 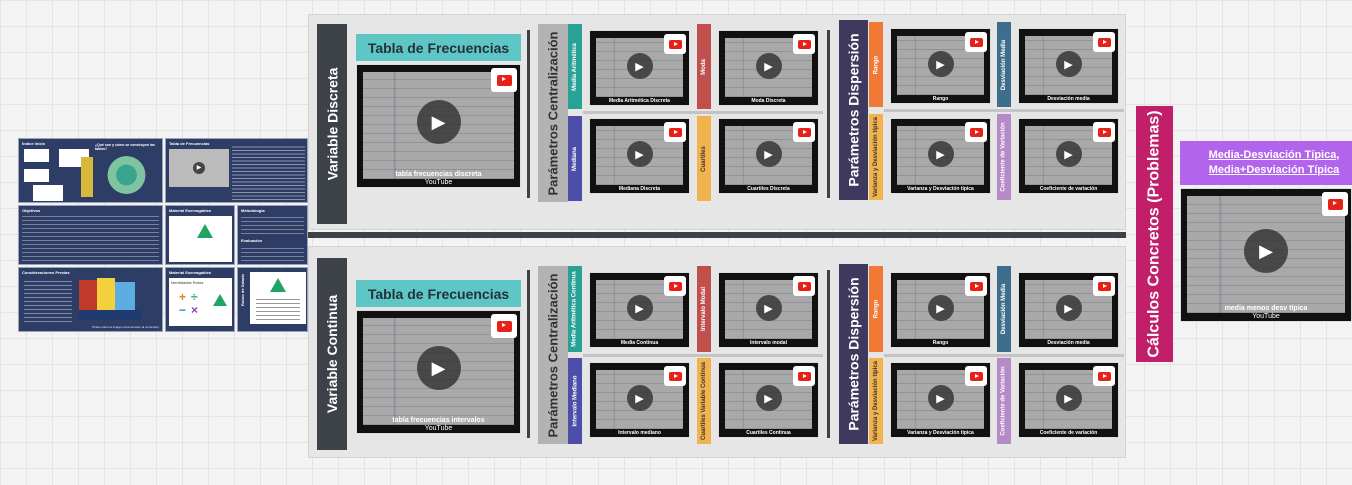 I want to click on card-material-1: Material Eservagables, so click(x=200, y=235).